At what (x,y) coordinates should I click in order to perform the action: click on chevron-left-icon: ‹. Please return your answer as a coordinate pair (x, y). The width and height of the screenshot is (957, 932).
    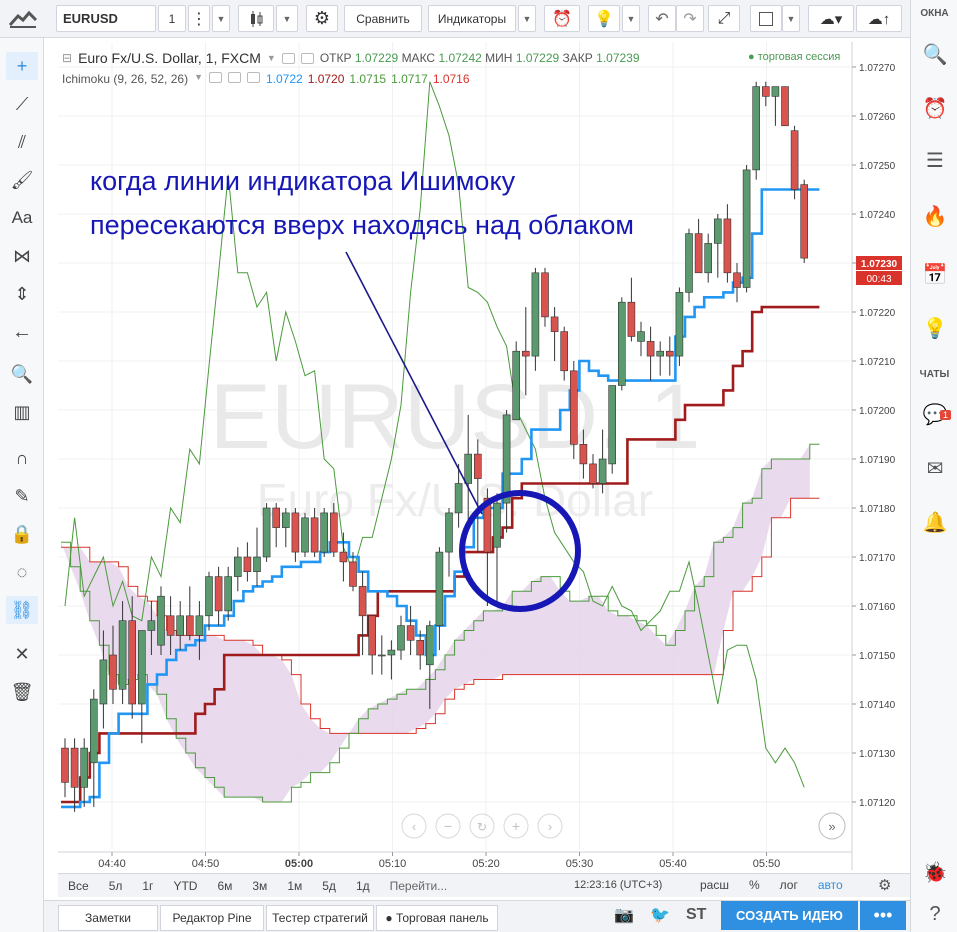
    Looking at the image, I should click on (414, 826).